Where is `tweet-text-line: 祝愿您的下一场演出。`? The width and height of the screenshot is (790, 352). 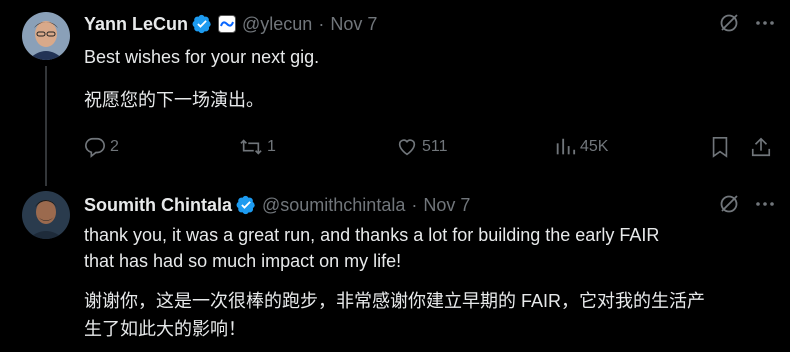 tweet-text-line: 祝愿您的下一场演出。 is located at coordinates (174, 100).